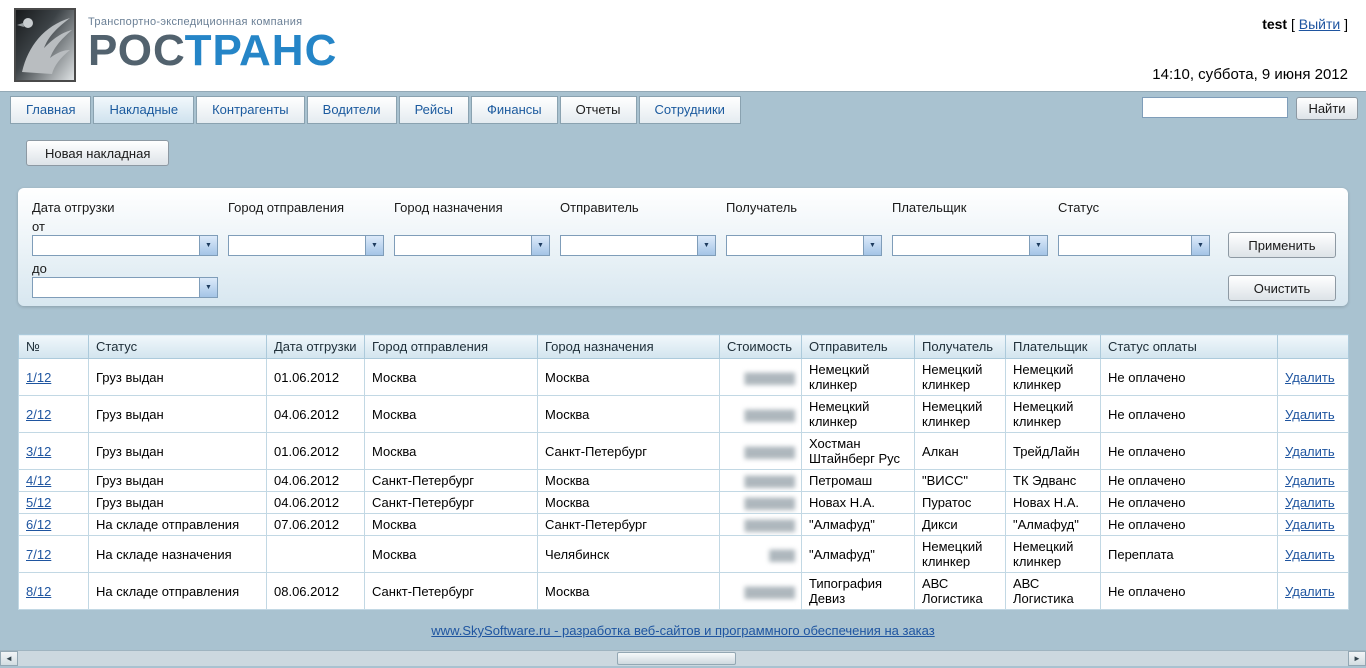 The image size is (1366, 668). I want to click on cell-payment-status: Переплата, so click(1189, 554).